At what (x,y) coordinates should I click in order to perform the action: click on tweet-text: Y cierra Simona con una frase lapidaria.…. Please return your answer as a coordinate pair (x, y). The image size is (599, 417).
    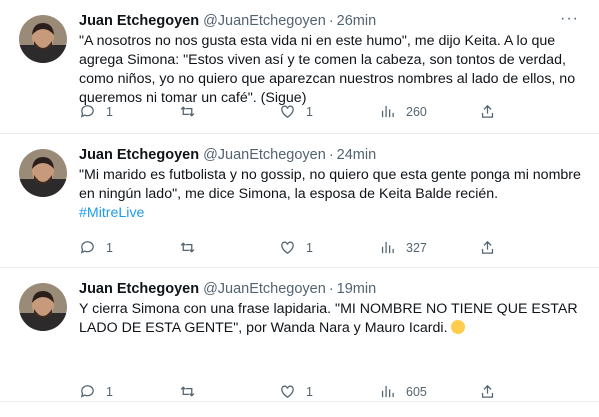
    Looking at the image, I should click on (333, 319).